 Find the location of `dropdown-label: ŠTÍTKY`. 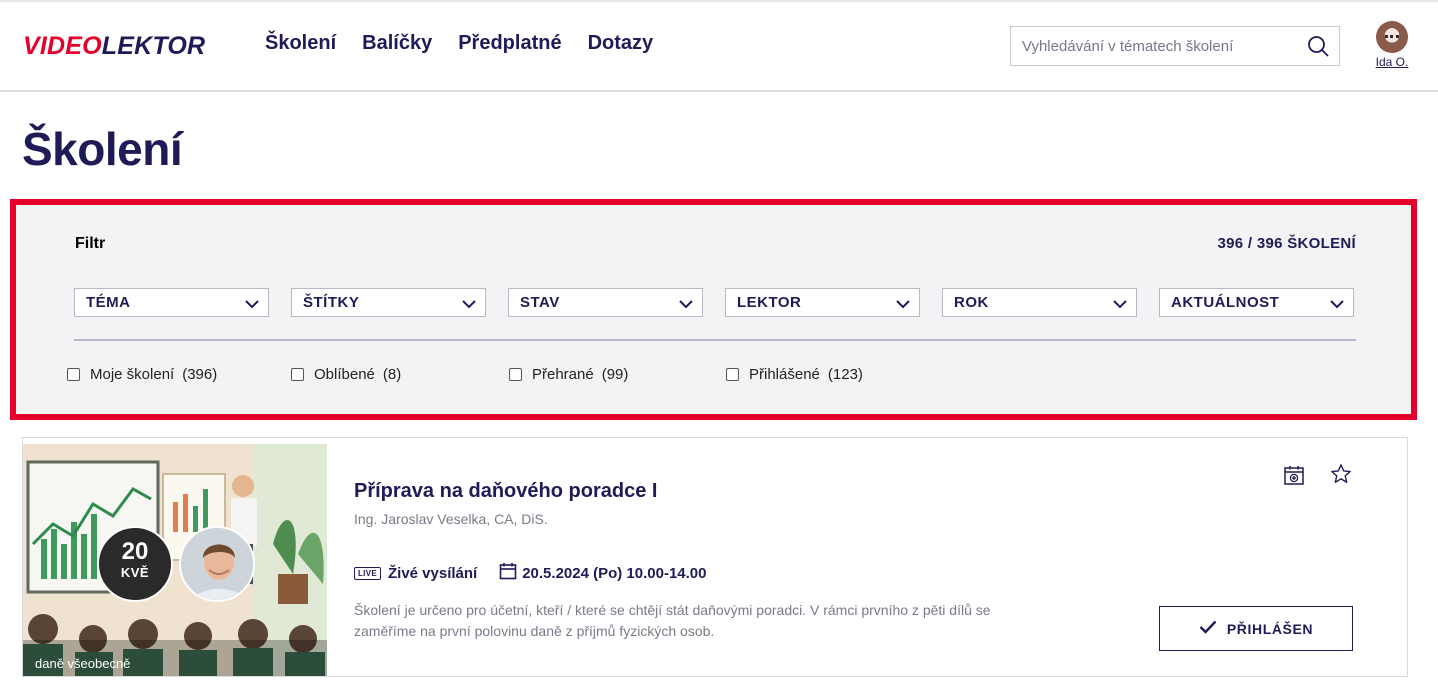

dropdown-label: ŠTÍTKY is located at coordinates (331, 302).